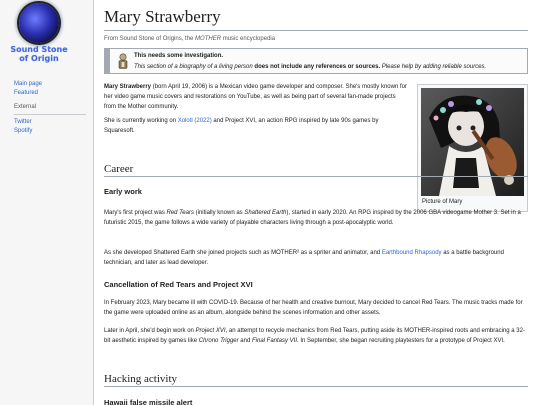 Image resolution: width=540 pixels, height=405 pixels. Describe the element at coordinates (23, 131) in the screenshot. I see `nav-spotify: Spotify` at that location.